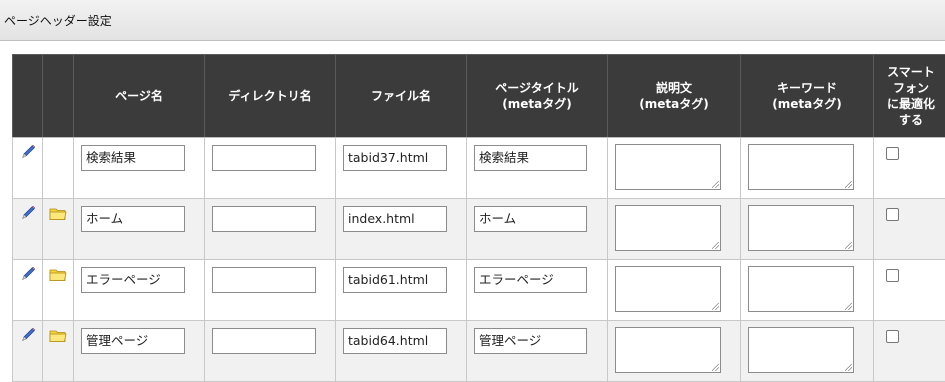 The image size is (945, 382). What do you see at coordinates (395, 158) in the screenshot?
I see `file-name-input: tabid37.html` at bounding box center [395, 158].